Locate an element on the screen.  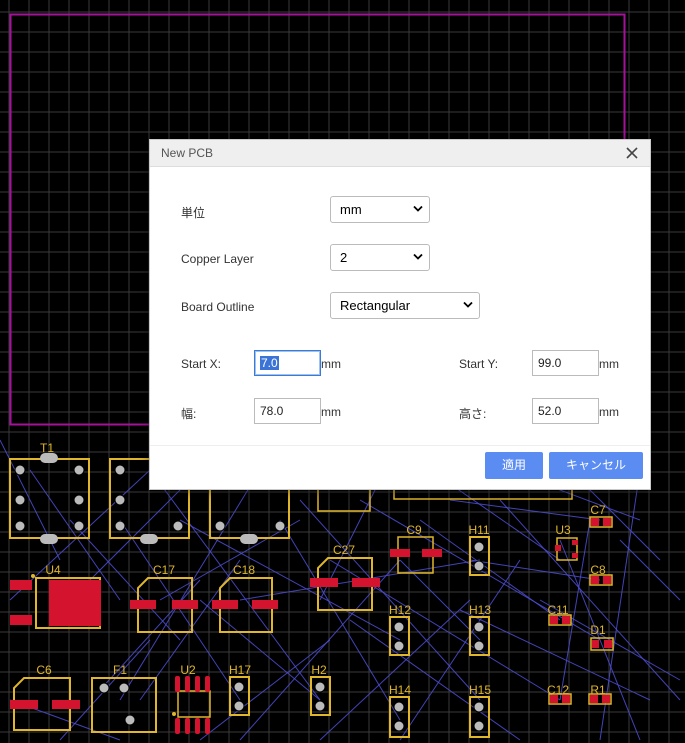
close-icon is located at coordinates (632, 153).